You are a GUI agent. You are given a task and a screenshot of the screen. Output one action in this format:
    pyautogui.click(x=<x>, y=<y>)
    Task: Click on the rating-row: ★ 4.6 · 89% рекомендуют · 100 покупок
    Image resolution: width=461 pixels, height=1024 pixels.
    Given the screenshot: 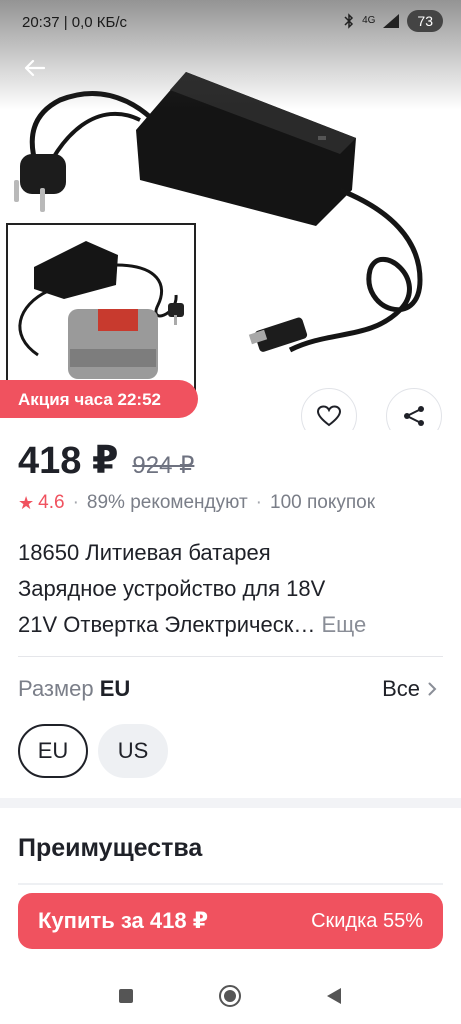 What is the action you would take?
    pyautogui.click(x=196, y=503)
    